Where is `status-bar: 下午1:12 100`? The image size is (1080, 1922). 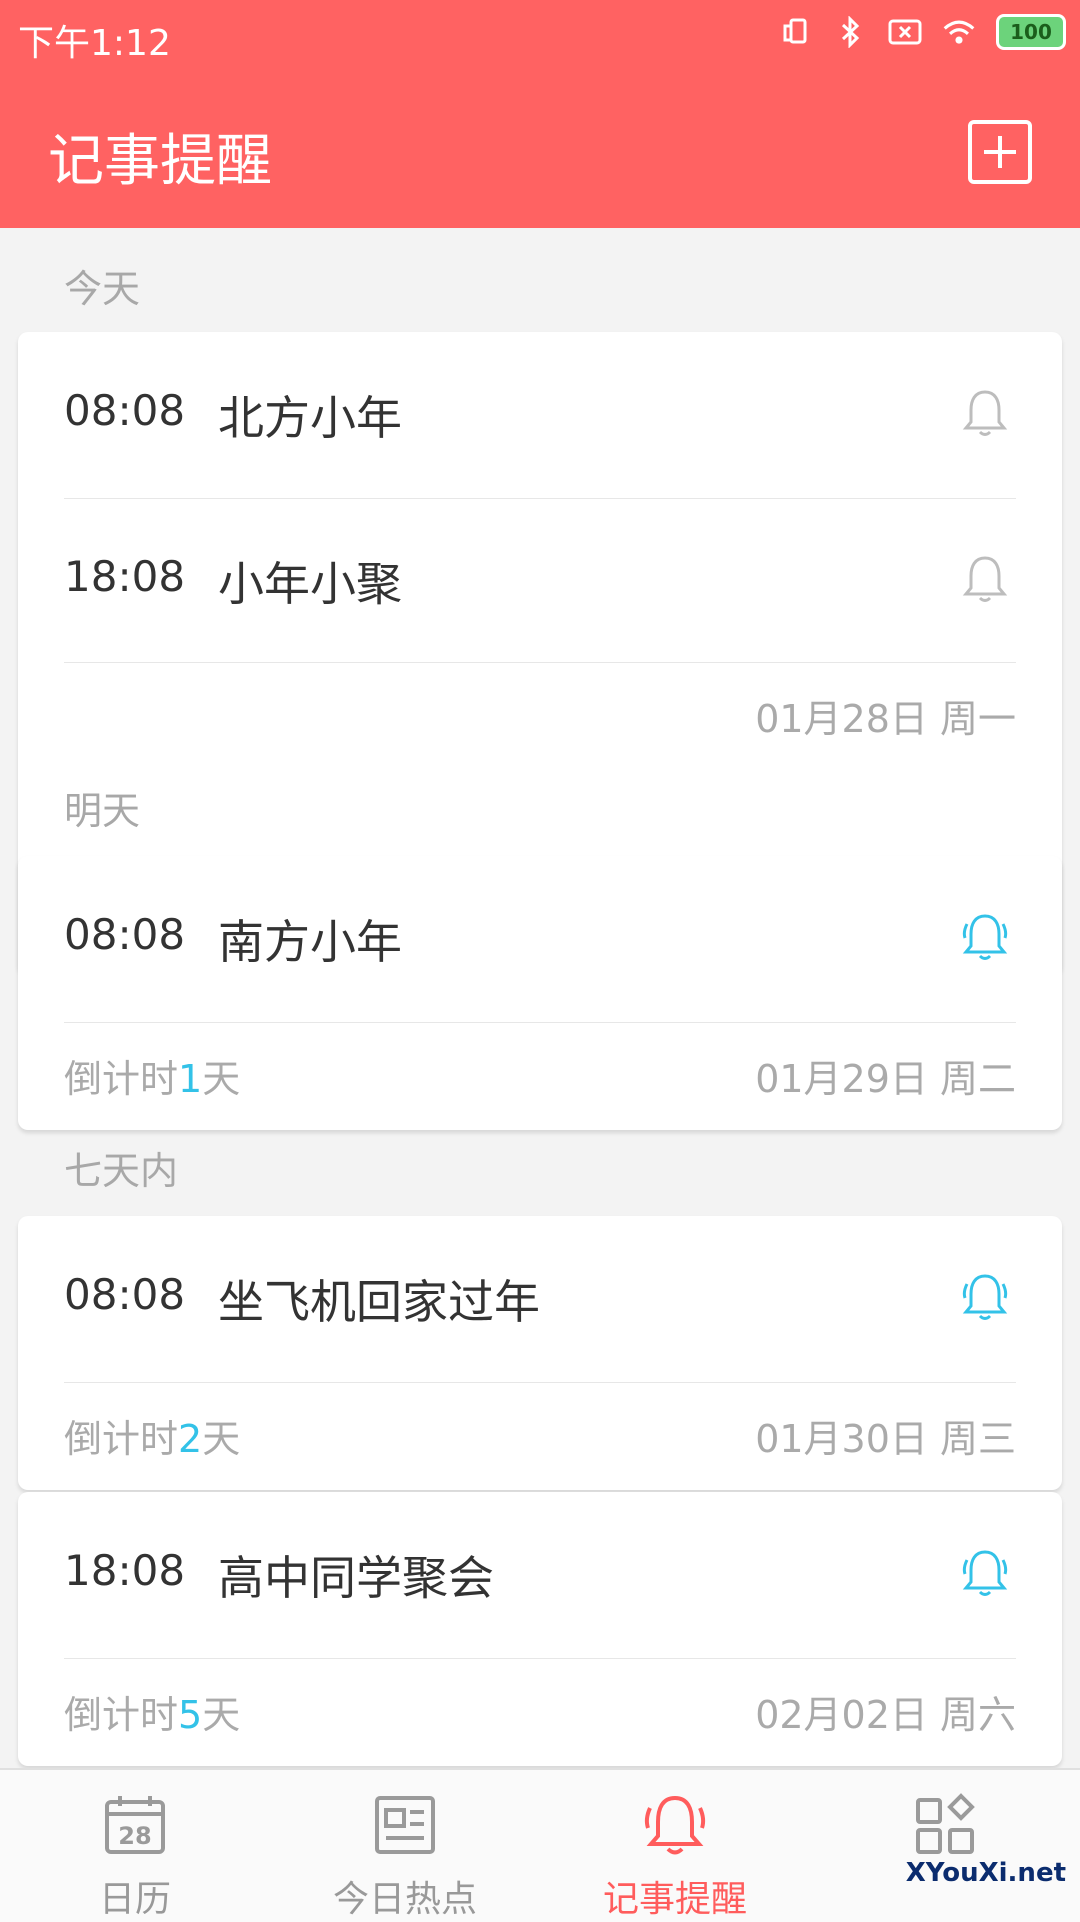 status-bar: 下午1:12 100 is located at coordinates (540, 37).